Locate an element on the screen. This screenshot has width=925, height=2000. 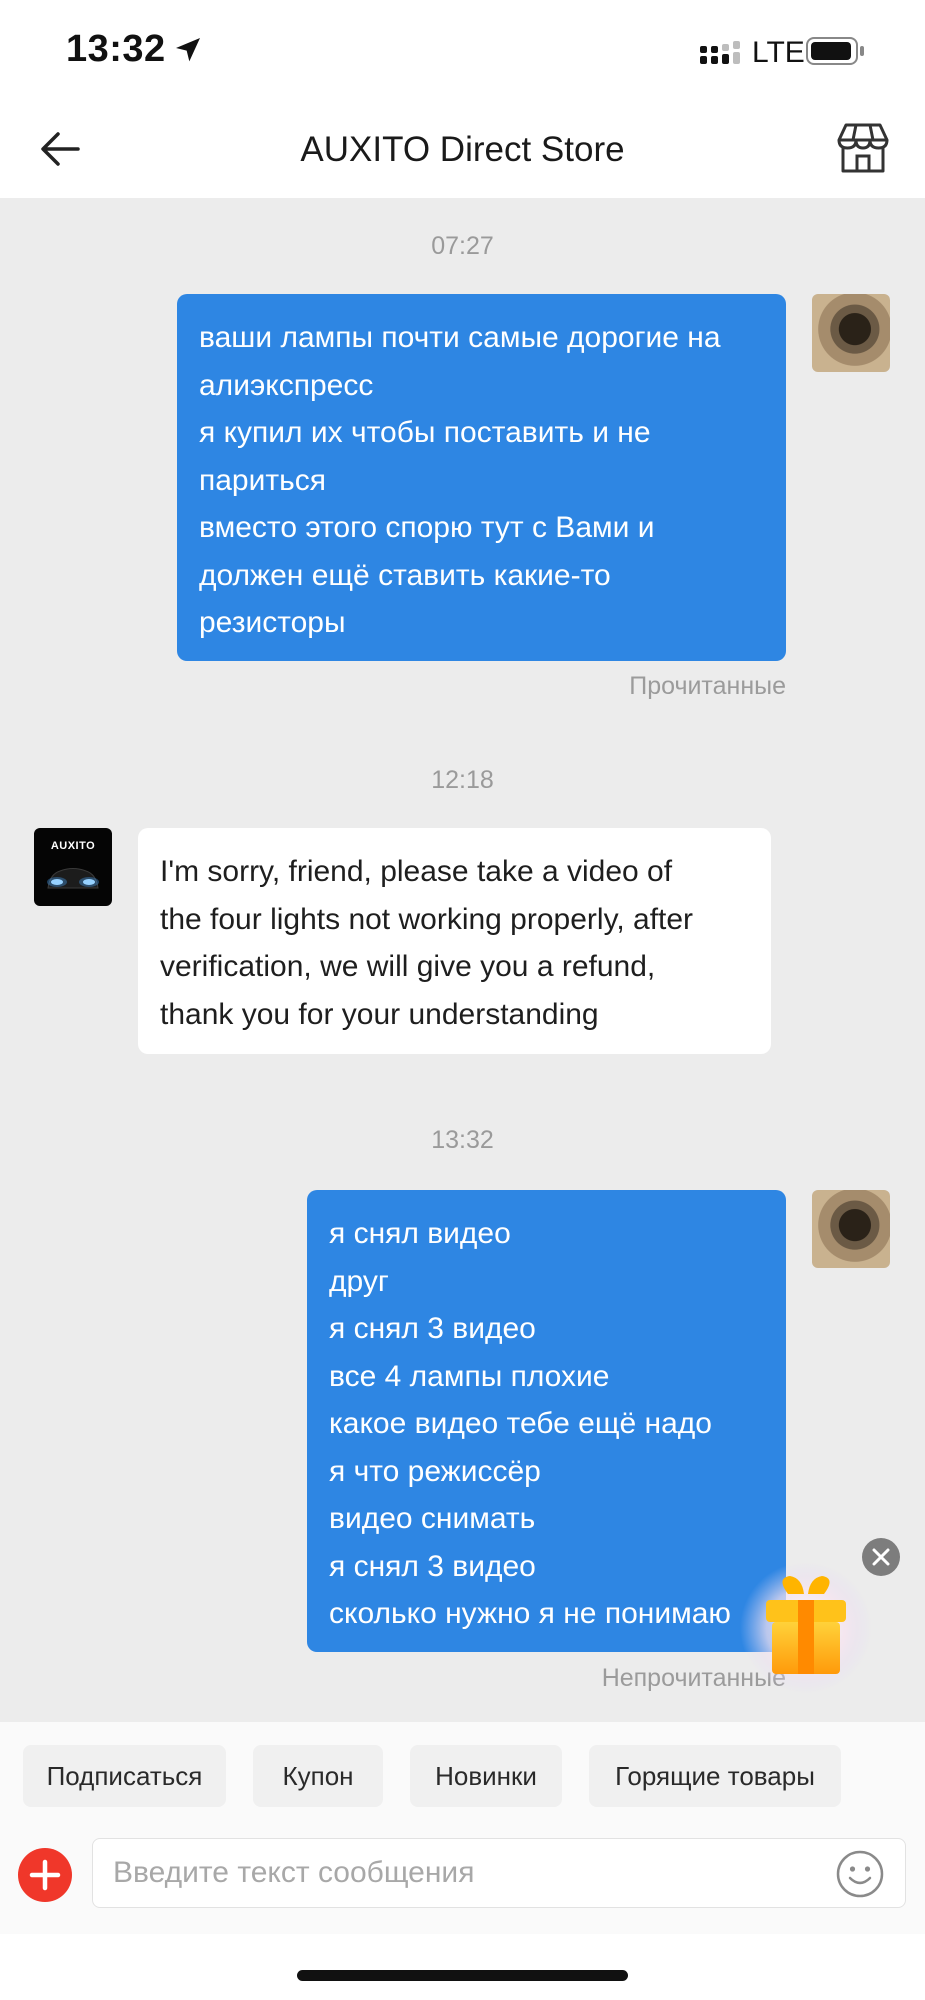
message-line: видео снимать is located at coordinates (432, 1518).